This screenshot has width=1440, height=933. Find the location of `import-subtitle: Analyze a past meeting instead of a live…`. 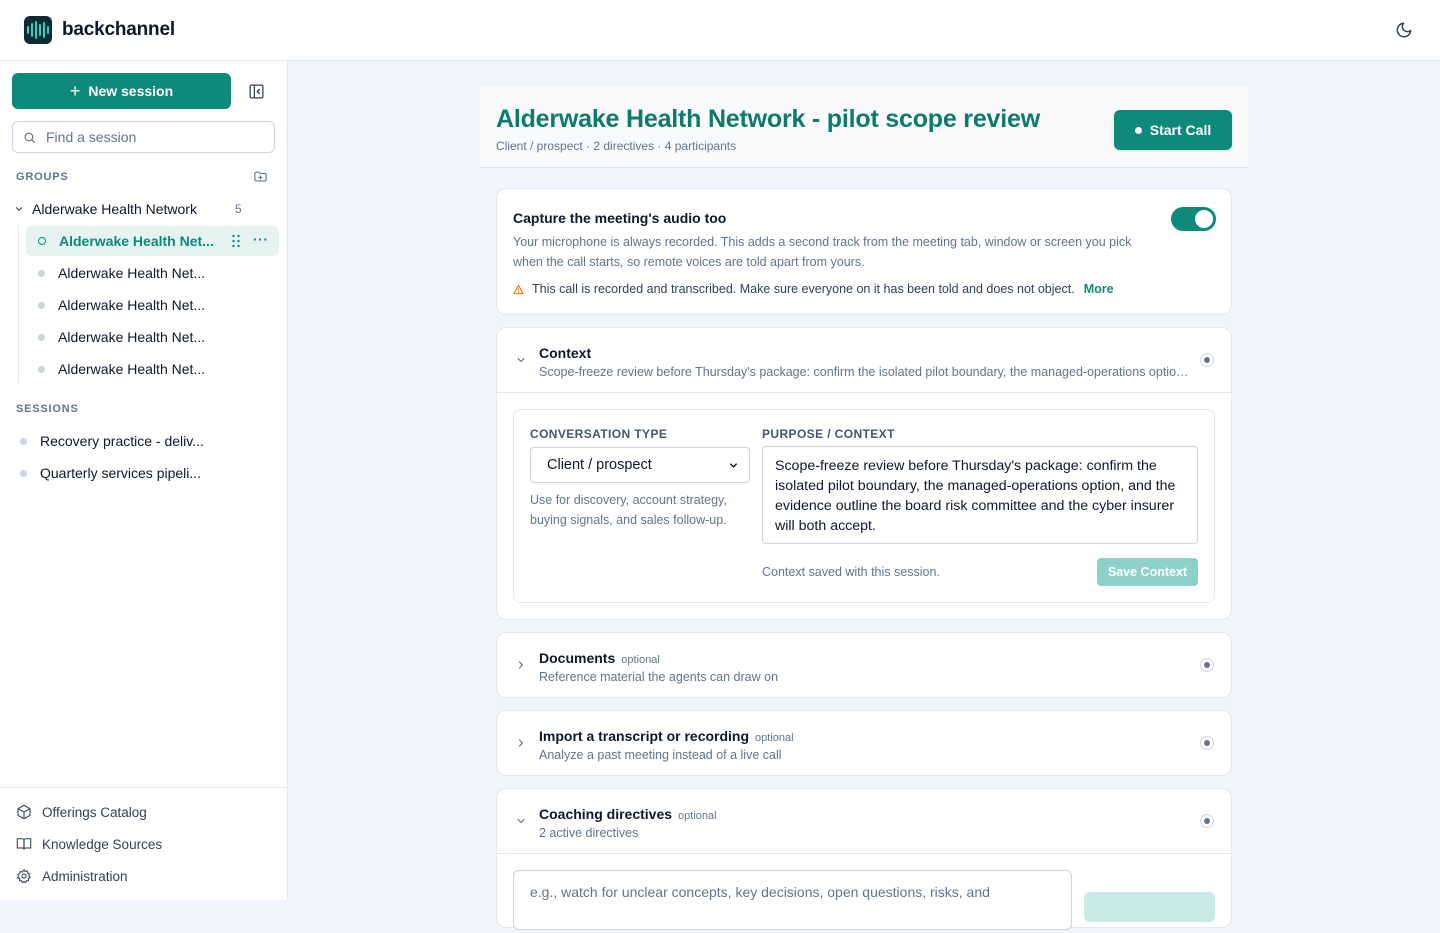

import-subtitle: Analyze a past meeting instead of a live… is located at coordinates (660, 755).